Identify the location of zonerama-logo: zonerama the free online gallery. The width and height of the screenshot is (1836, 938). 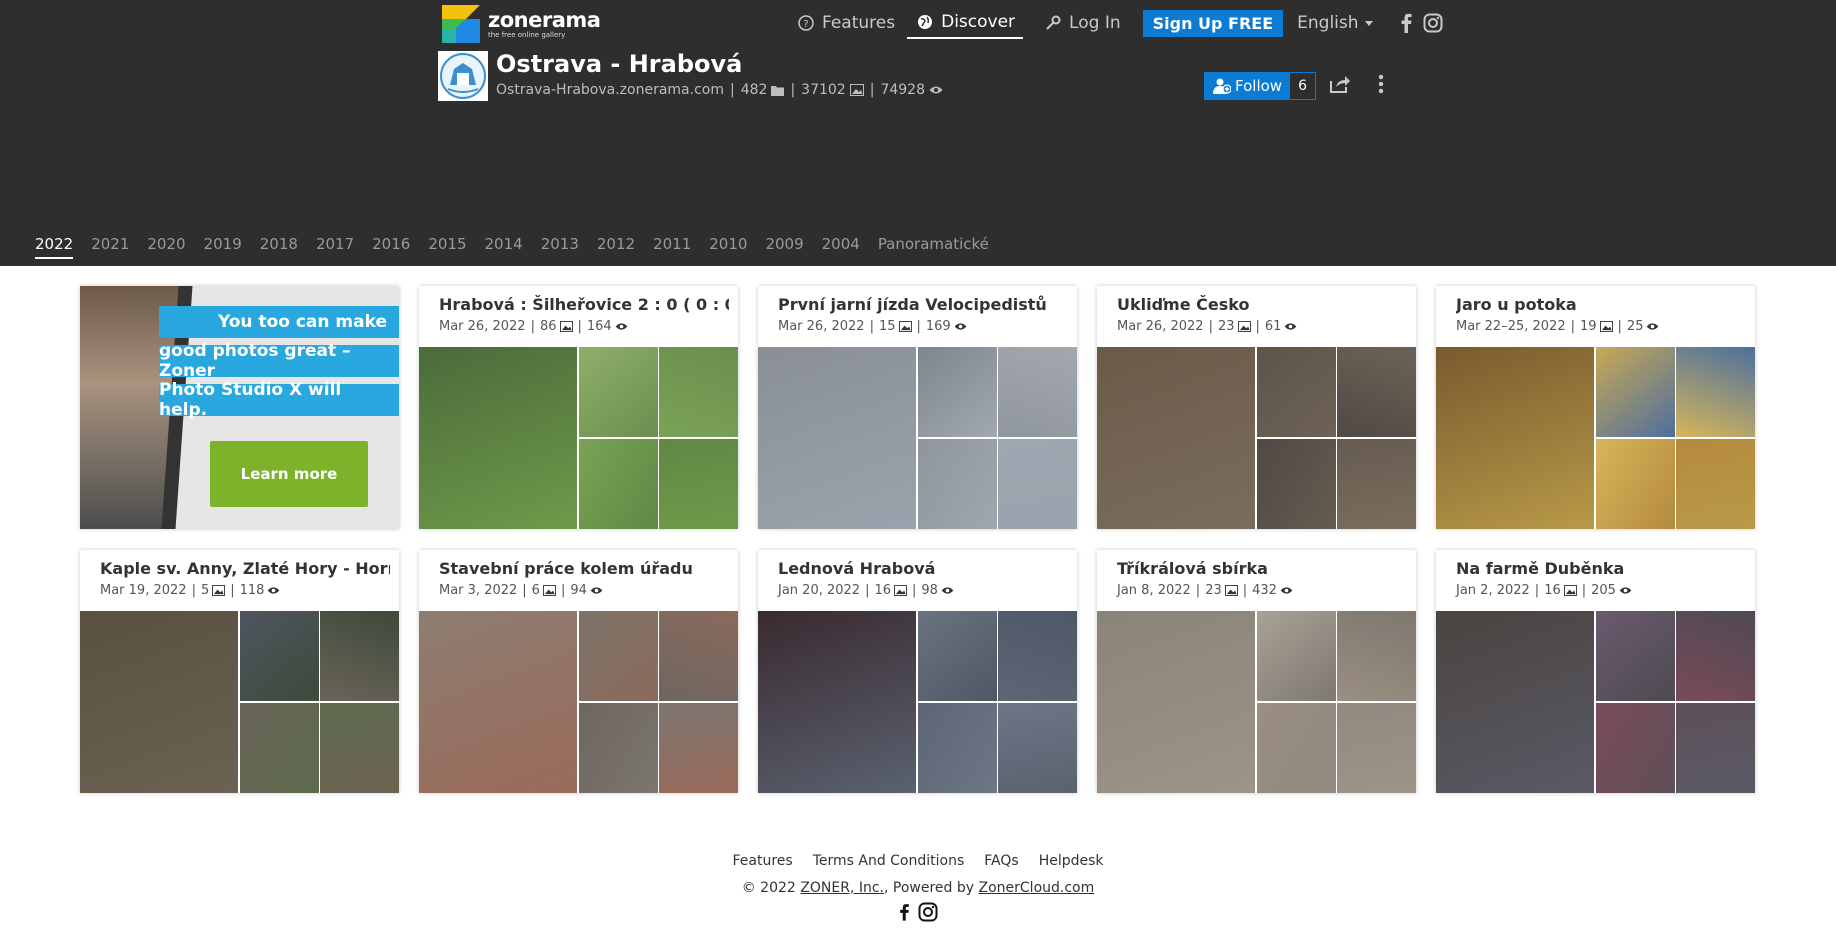
(521, 24).